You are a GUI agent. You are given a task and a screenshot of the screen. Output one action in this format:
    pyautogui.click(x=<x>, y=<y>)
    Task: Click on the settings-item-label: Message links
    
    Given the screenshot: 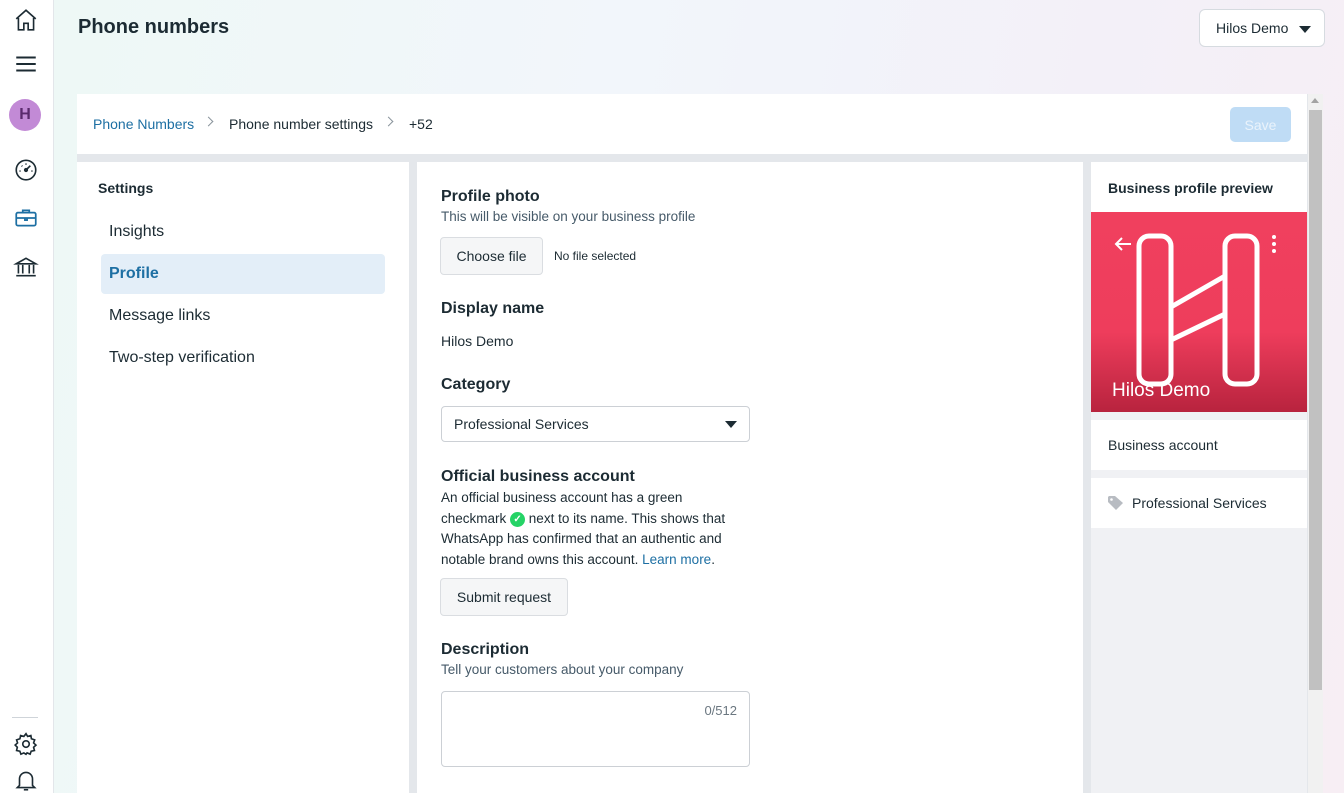 What is the action you would take?
    pyautogui.click(x=160, y=315)
    